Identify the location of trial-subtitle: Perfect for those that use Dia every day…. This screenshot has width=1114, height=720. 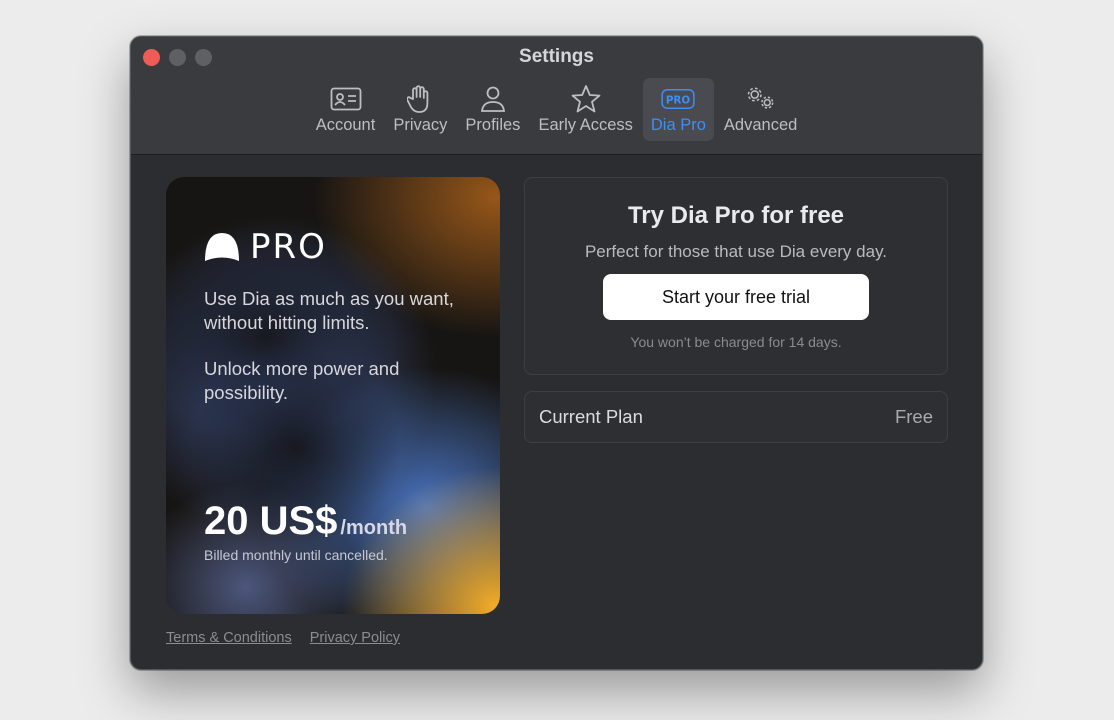
(736, 251).